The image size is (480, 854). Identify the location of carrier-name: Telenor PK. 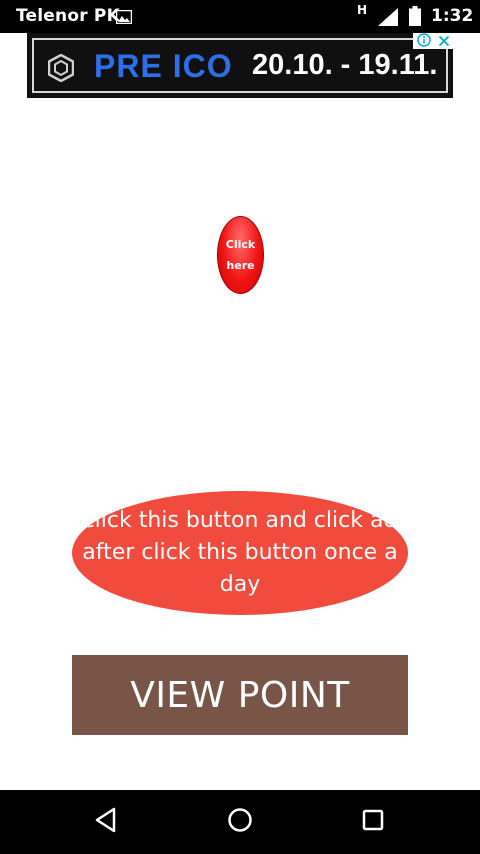
(68, 16).